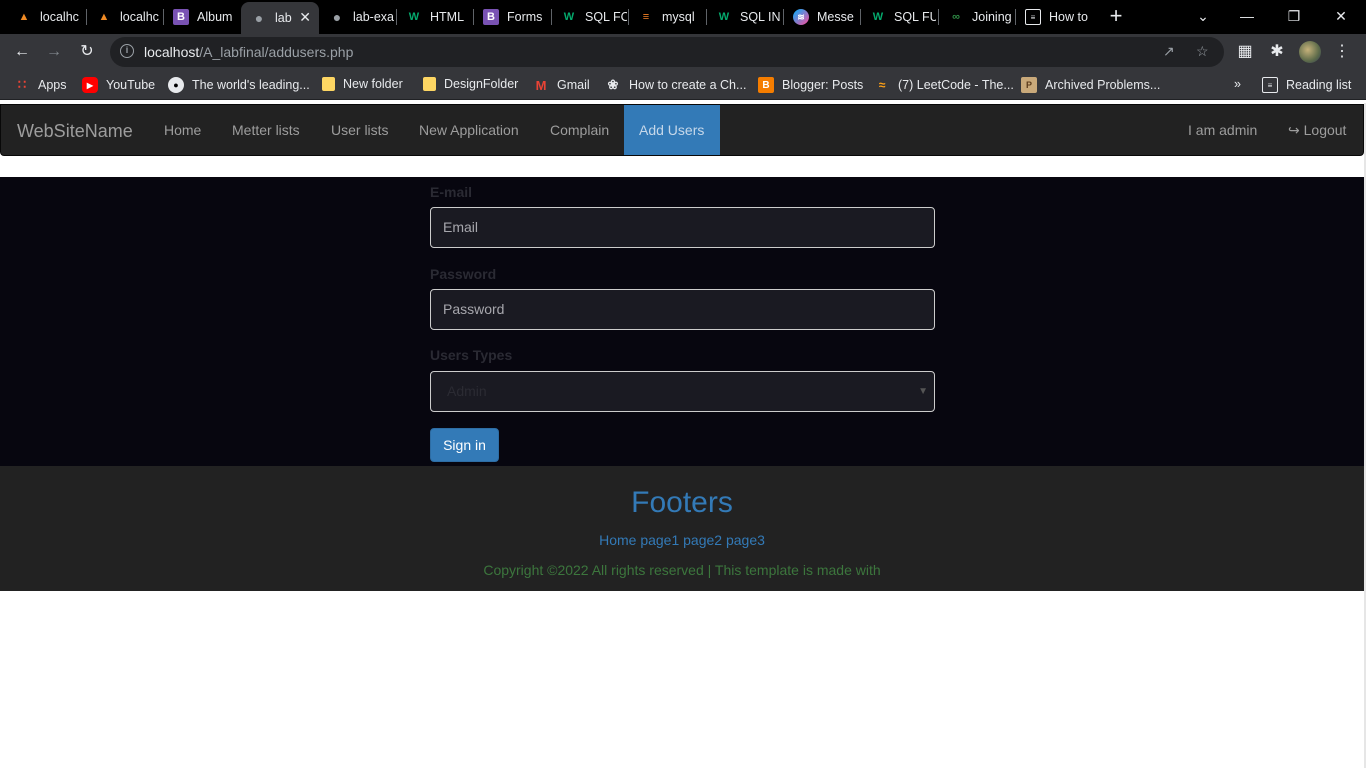 The width and height of the screenshot is (1366, 768). What do you see at coordinates (606, 17) in the screenshot?
I see `tab-title: SQL FC` at bounding box center [606, 17].